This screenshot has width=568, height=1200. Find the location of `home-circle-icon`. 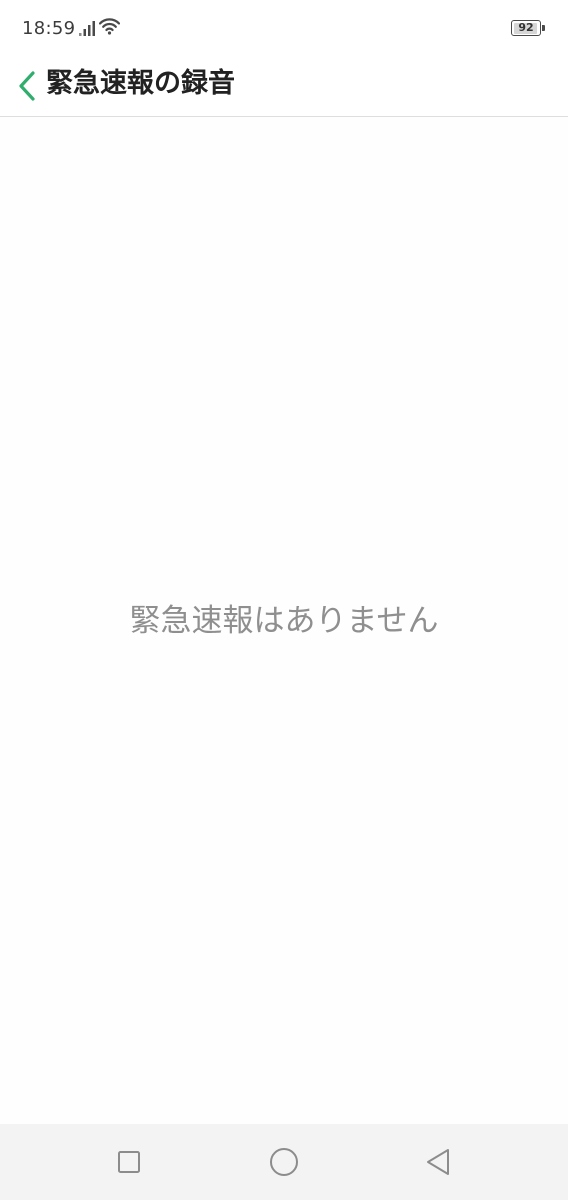

home-circle-icon is located at coordinates (284, 1162).